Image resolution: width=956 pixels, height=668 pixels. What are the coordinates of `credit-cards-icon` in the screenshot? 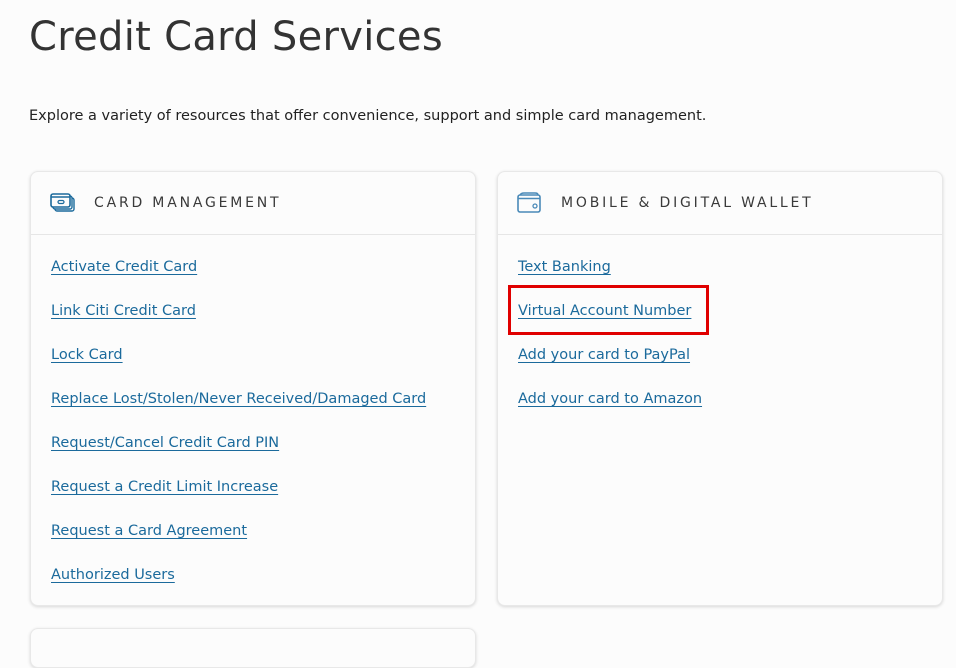 It's located at (63, 203).